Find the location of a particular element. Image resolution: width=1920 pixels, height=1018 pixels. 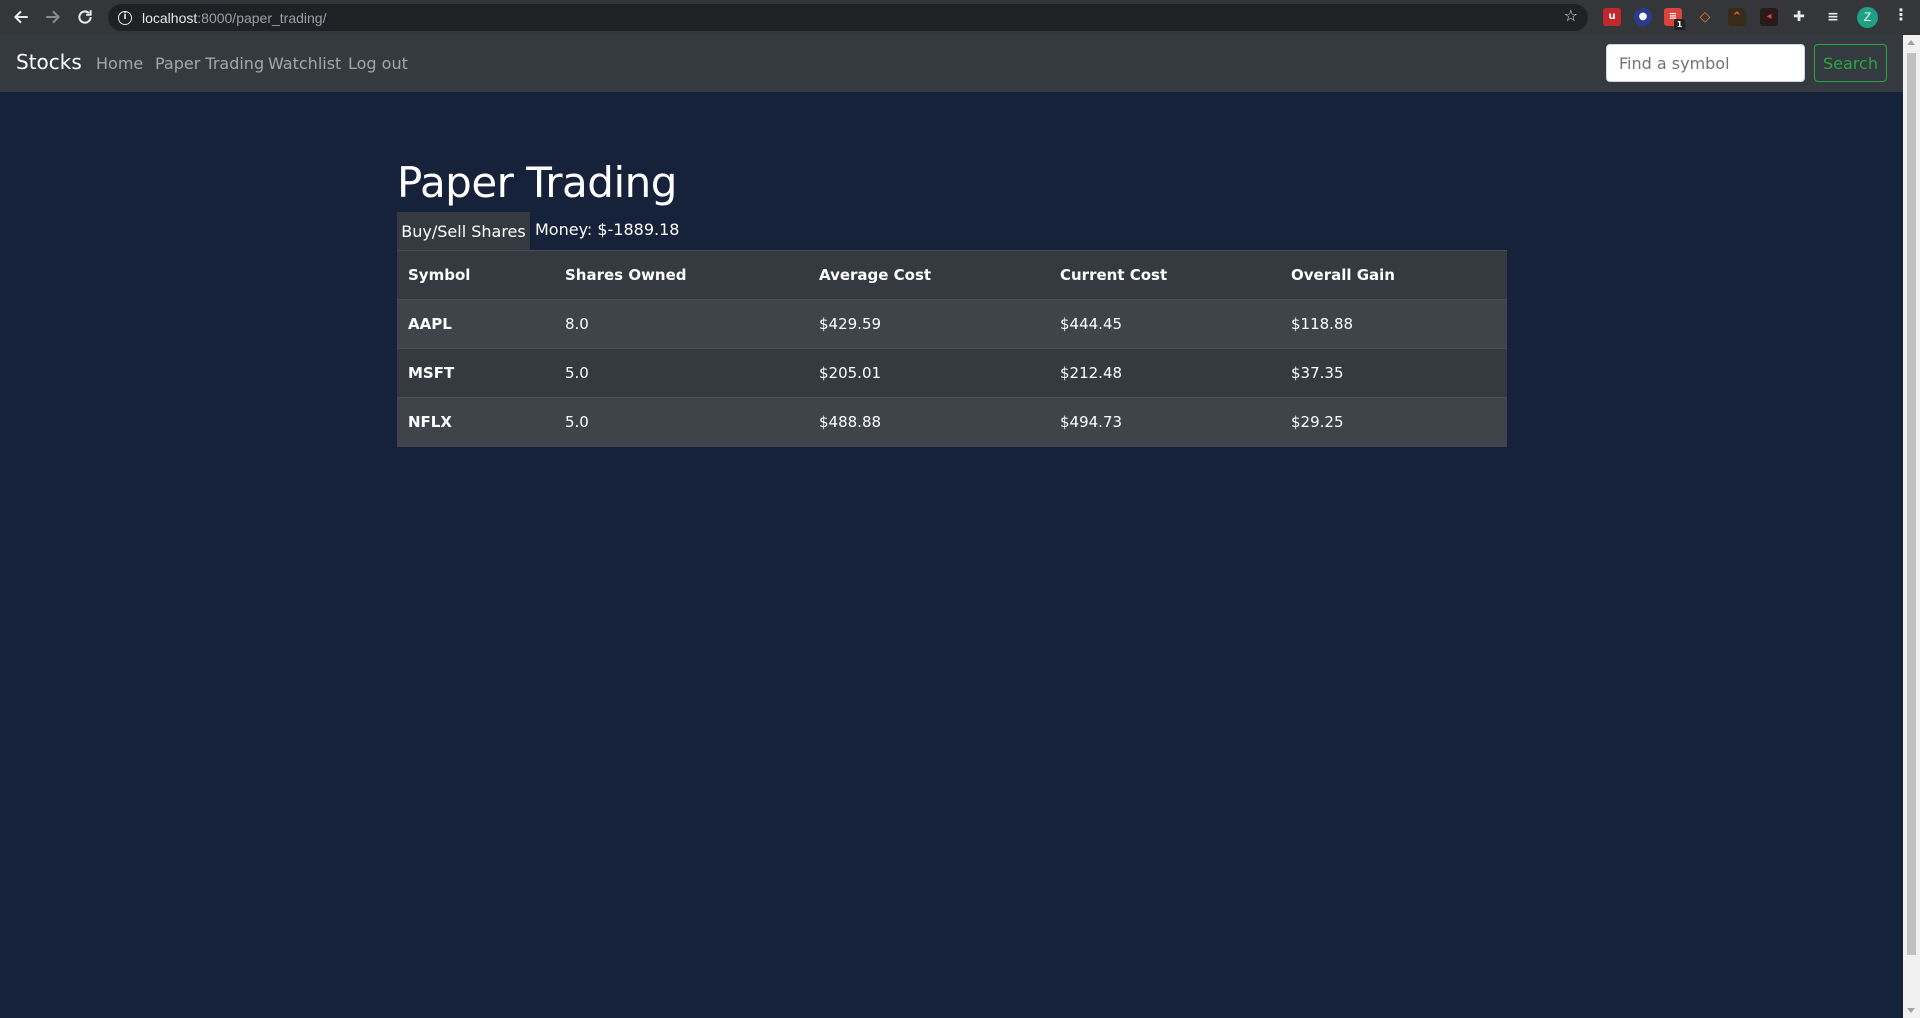

chevron-extension-icon: ^ is located at coordinates (1737, 17).